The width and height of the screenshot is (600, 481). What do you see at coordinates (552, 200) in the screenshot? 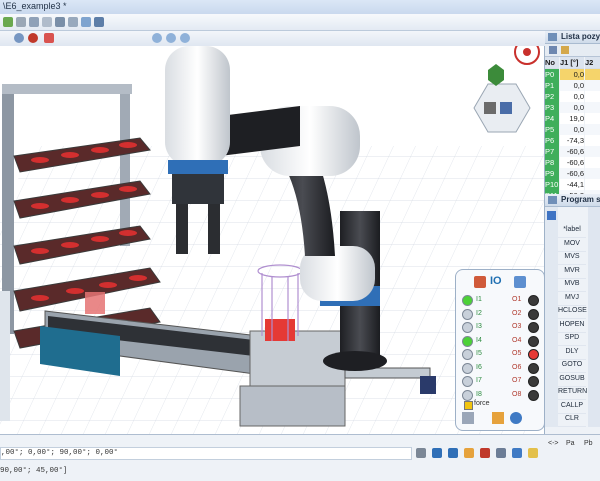
I see `program-icon` at bounding box center [552, 200].